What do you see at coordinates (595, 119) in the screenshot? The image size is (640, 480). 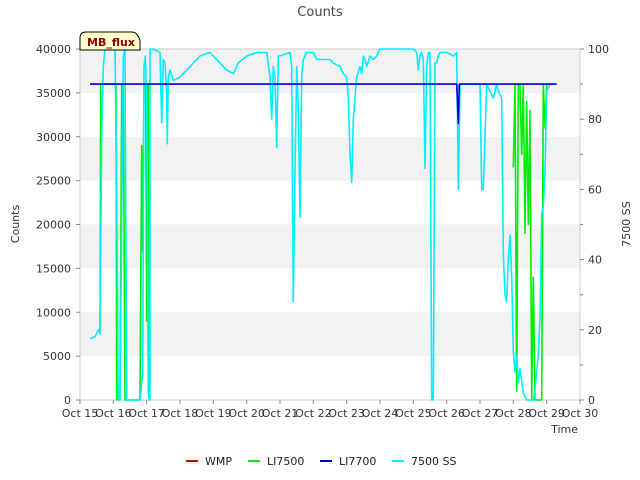 I see `y2-tick-label: 80` at bounding box center [595, 119].